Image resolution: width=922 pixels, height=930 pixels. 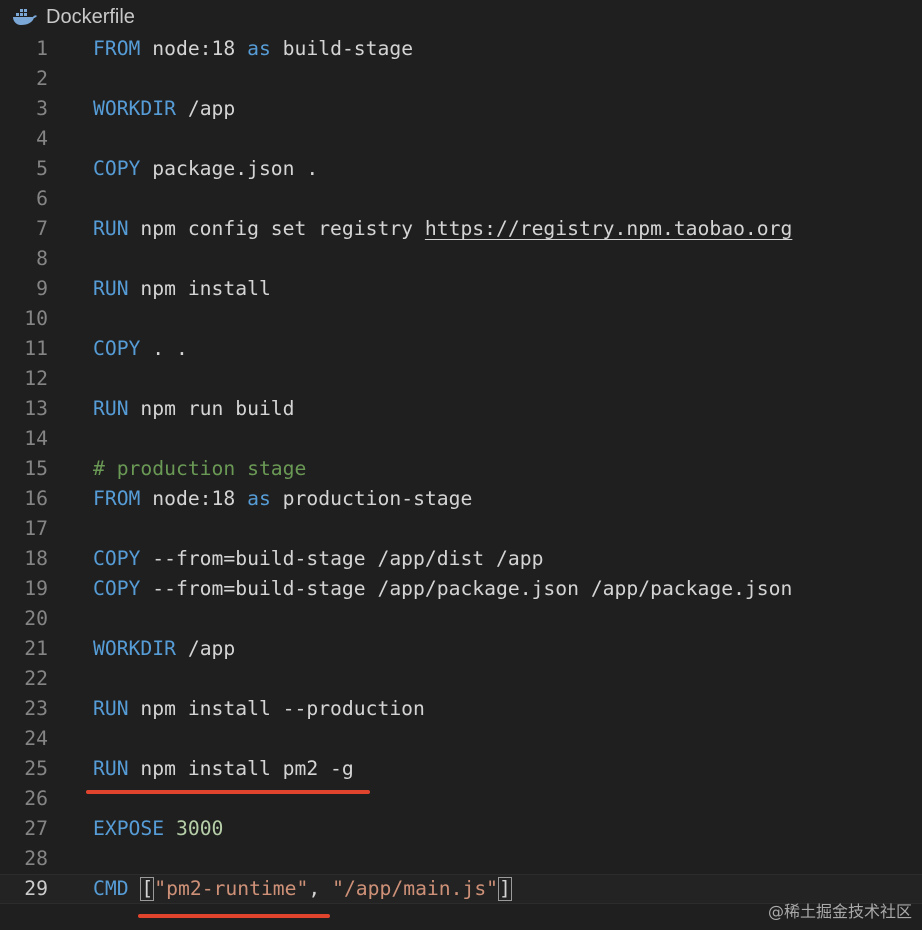 I want to click on code-text: RUN npm install --production, so click(x=259, y=709).